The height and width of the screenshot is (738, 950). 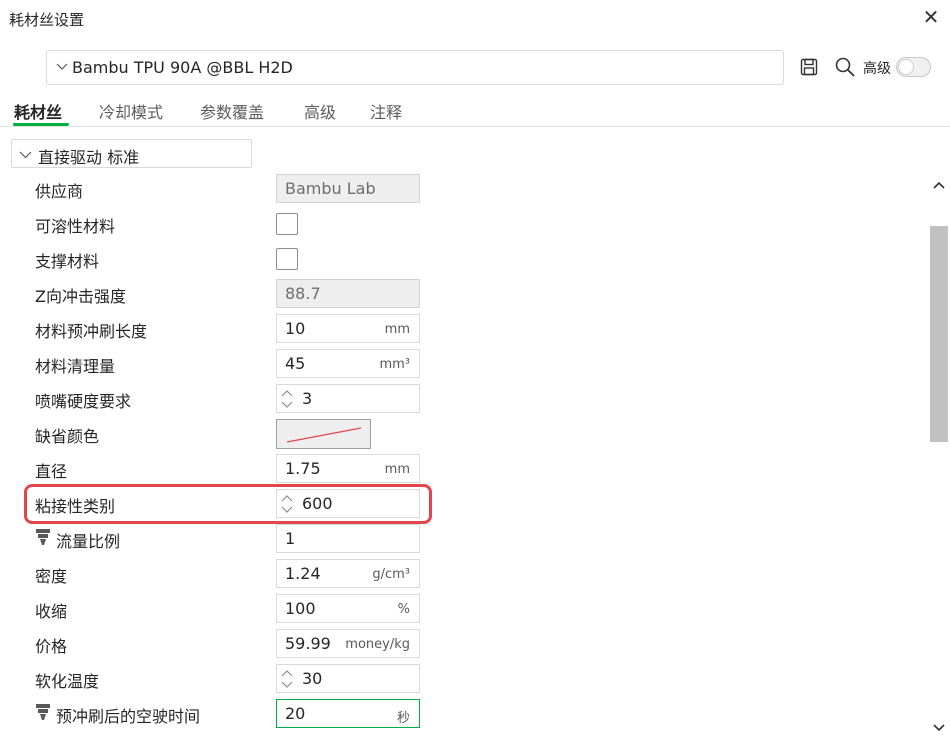 I want to click on price-input: 59.99 money/kg, so click(x=348, y=643).